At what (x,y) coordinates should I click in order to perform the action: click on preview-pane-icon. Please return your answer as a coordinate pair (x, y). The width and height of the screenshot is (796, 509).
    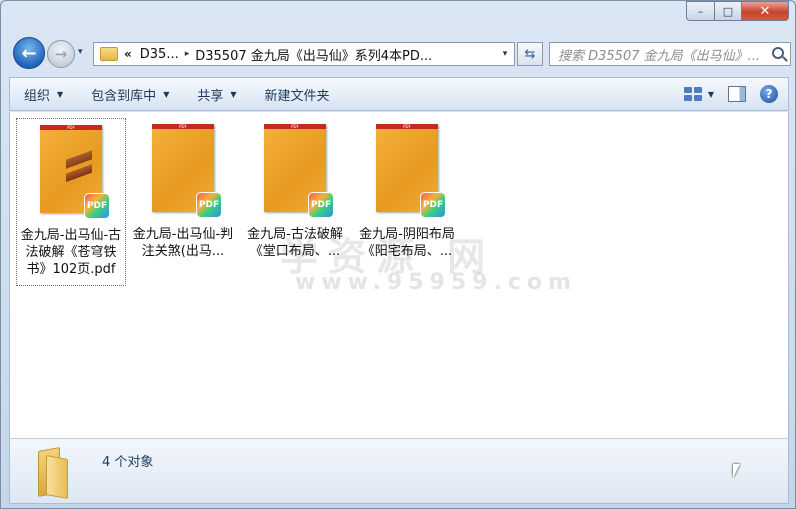
    Looking at the image, I should click on (737, 94).